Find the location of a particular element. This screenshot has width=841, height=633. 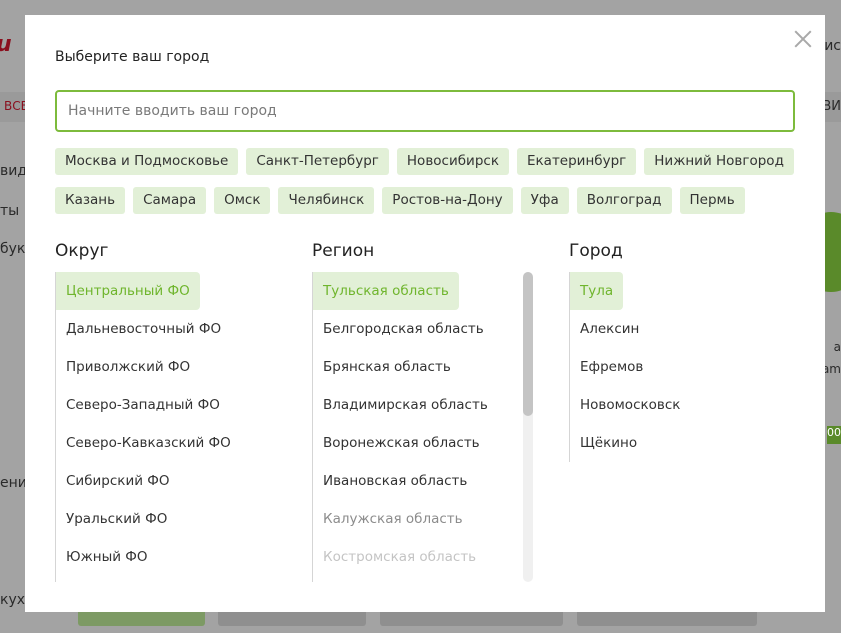

region-item: Воронежская область is located at coordinates (415, 443).